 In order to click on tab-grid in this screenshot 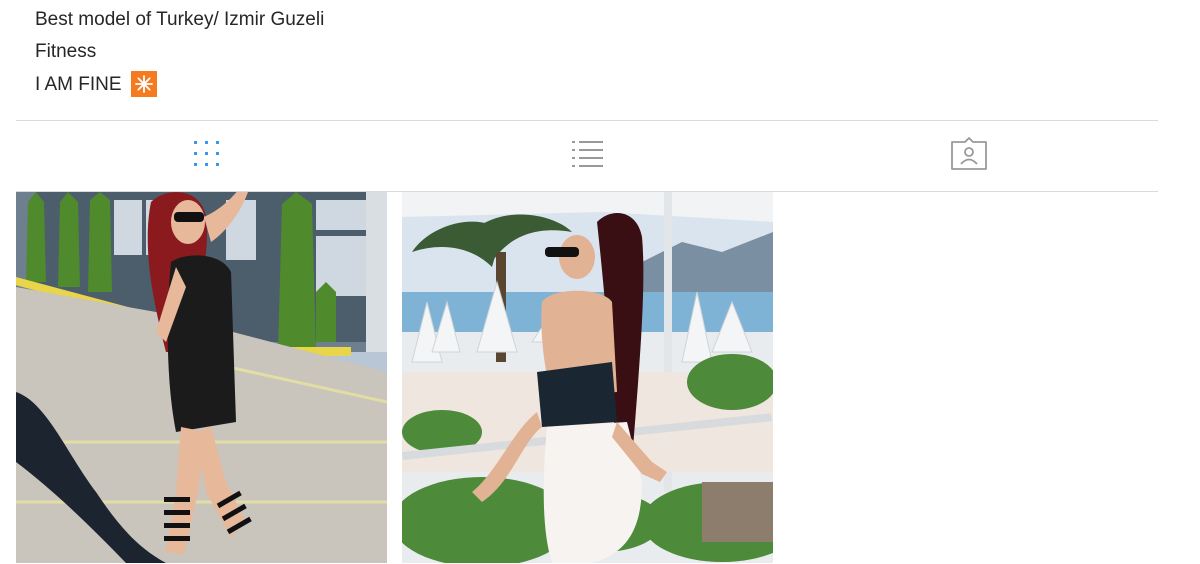, I will do `click(206, 156)`.